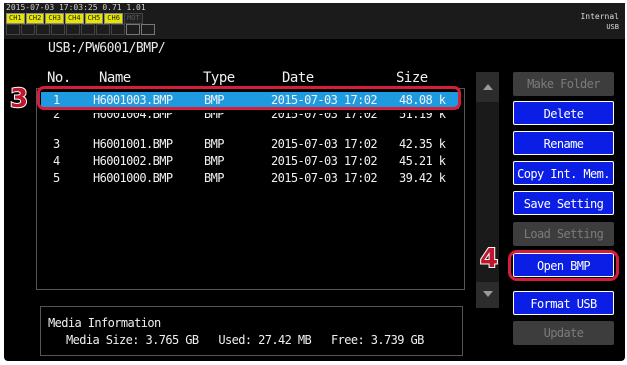 The image size is (627, 365). What do you see at coordinates (563, 265) in the screenshot?
I see `open-bmp-highlight-outline` at bounding box center [563, 265].